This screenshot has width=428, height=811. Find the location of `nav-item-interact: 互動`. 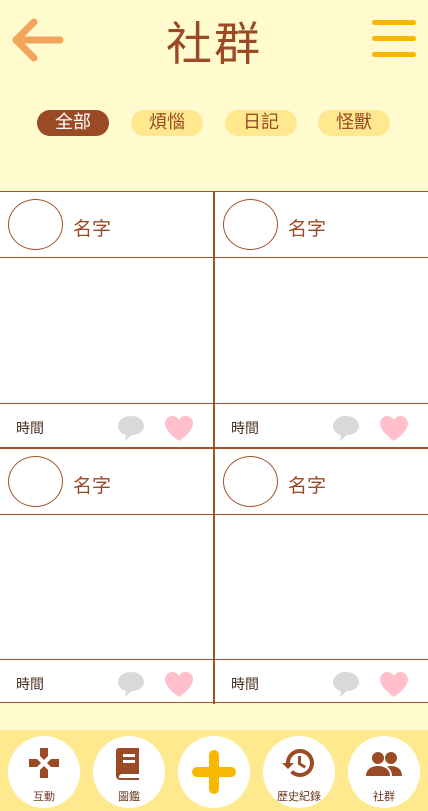

nav-item-interact: 互動 is located at coordinates (44, 772).